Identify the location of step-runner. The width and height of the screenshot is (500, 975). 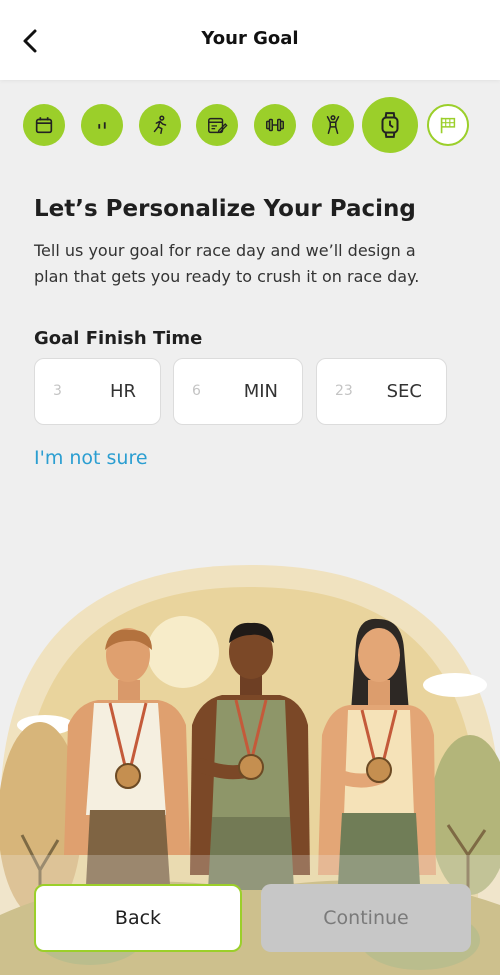
(160, 125).